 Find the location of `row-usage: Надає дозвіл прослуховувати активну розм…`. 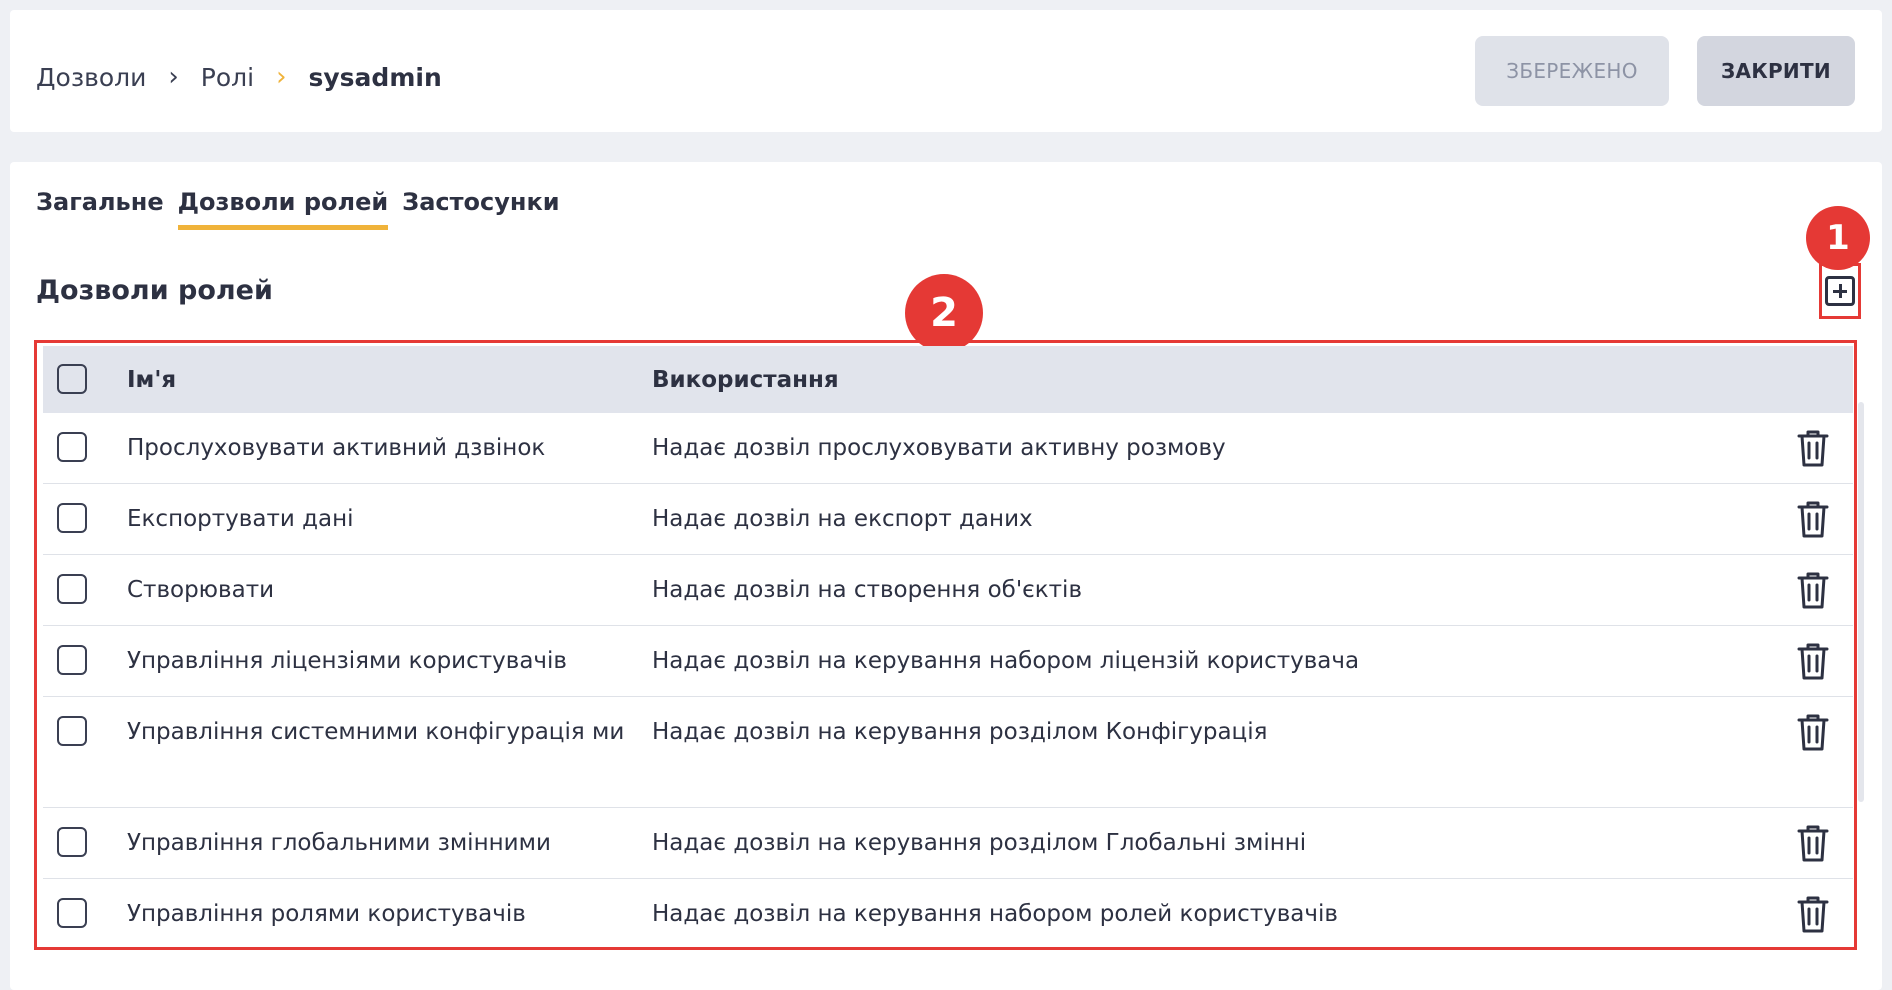

row-usage: Надає дозвіл прослуховувати активну розм… is located at coordinates (939, 448).